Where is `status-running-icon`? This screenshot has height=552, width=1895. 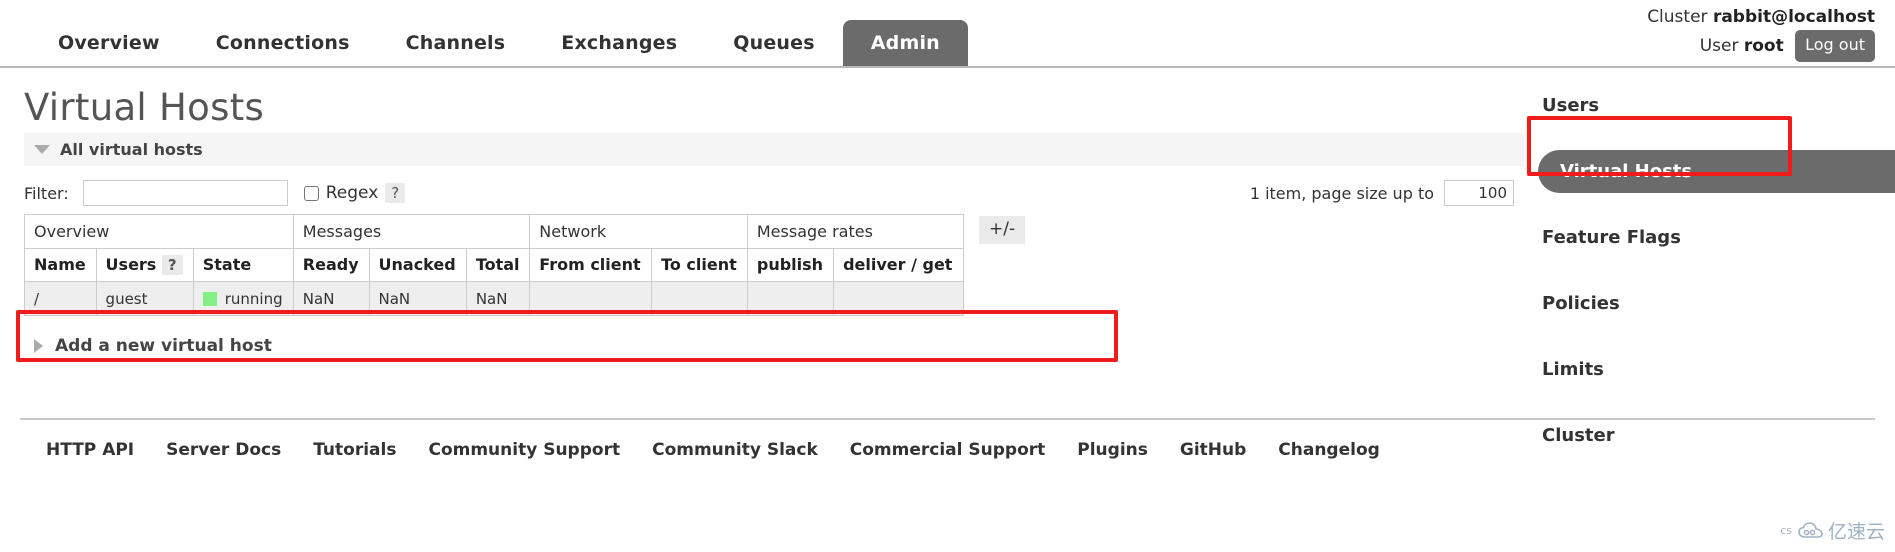 status-running-icon is located at coordinates (209, 298).